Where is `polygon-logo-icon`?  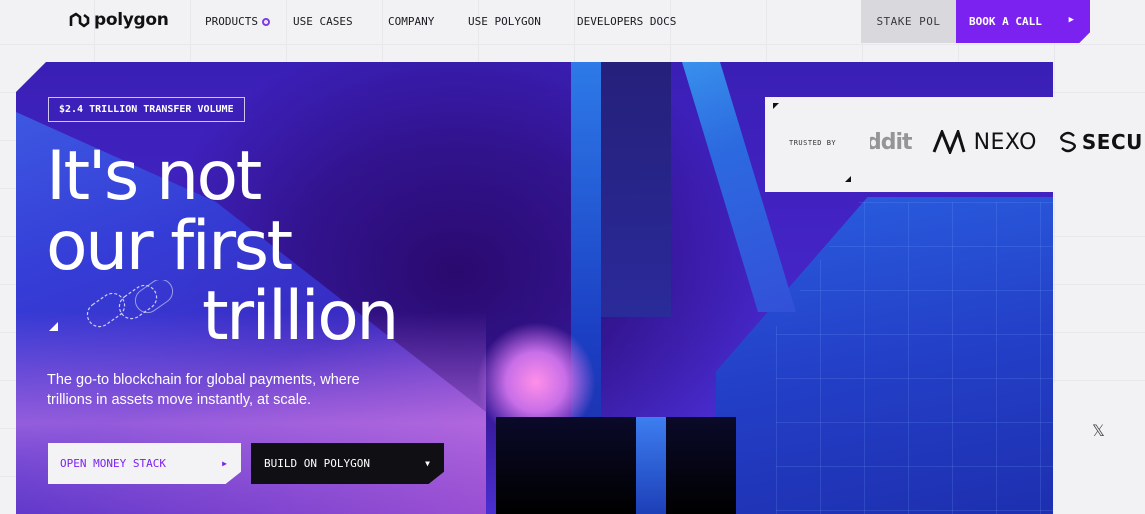
polygon-logo-icon is located at coordinates (79, 20).